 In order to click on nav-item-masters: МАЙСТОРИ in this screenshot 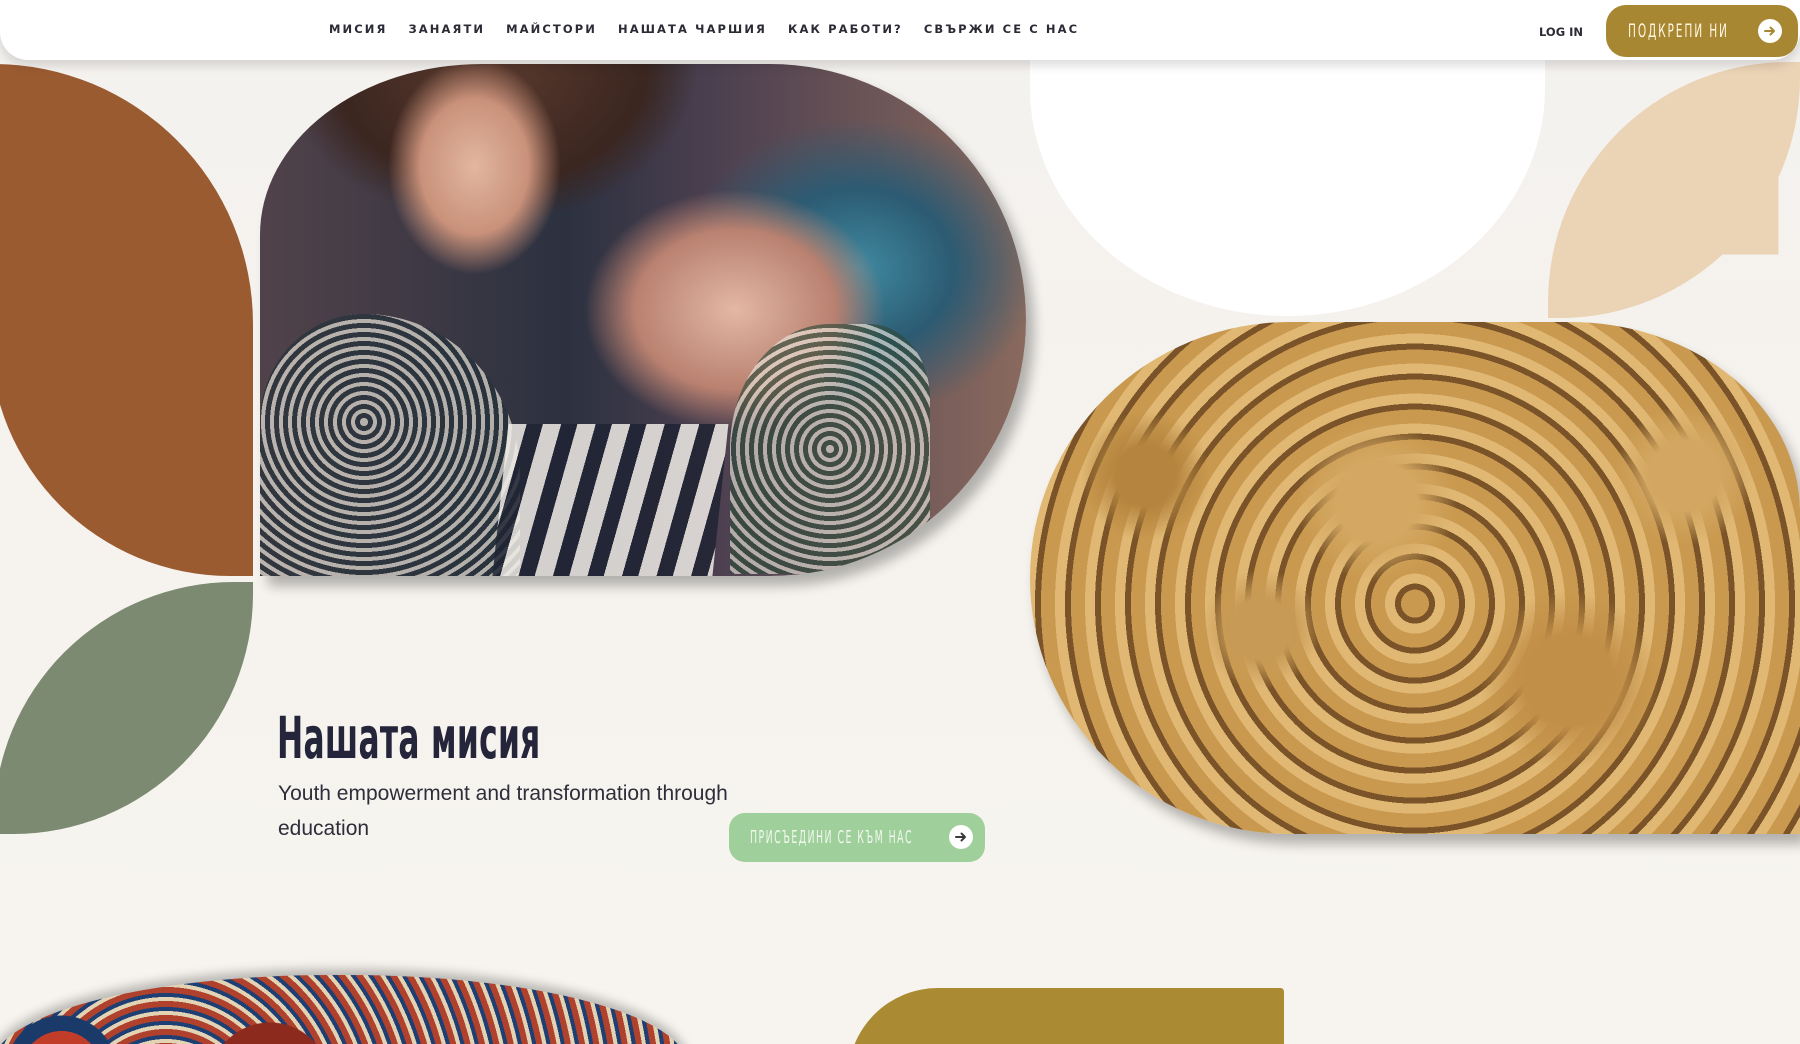, I will do `click(551, 29)`.